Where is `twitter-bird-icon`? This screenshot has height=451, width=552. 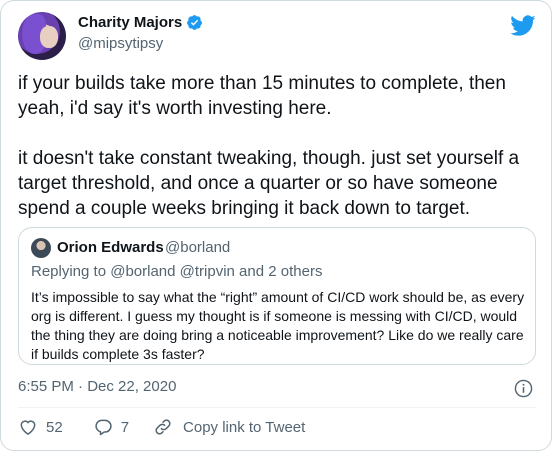 twitter-bird-icon is located at coordinates (523, 26).